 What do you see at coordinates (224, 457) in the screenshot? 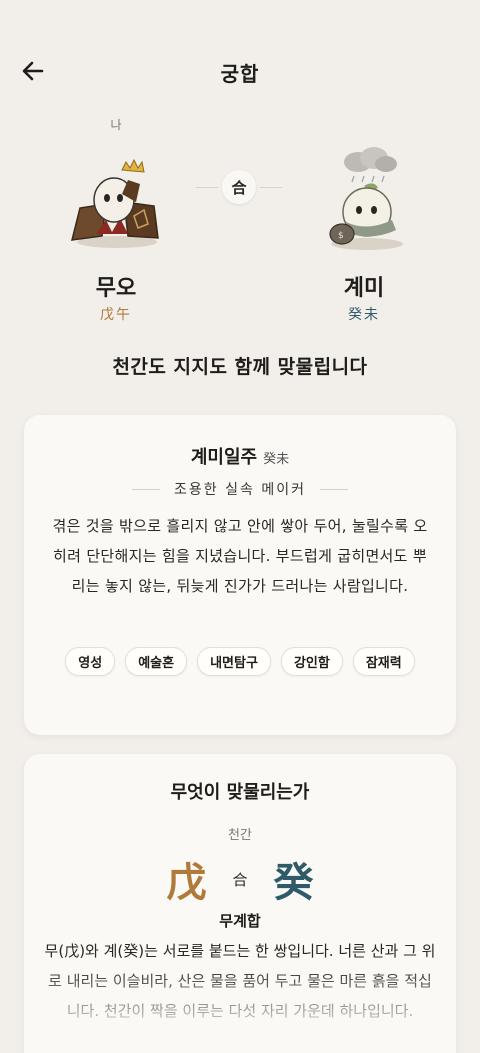
I see `ilju-card-title: 계미일주` at bounding box center [224, 457].